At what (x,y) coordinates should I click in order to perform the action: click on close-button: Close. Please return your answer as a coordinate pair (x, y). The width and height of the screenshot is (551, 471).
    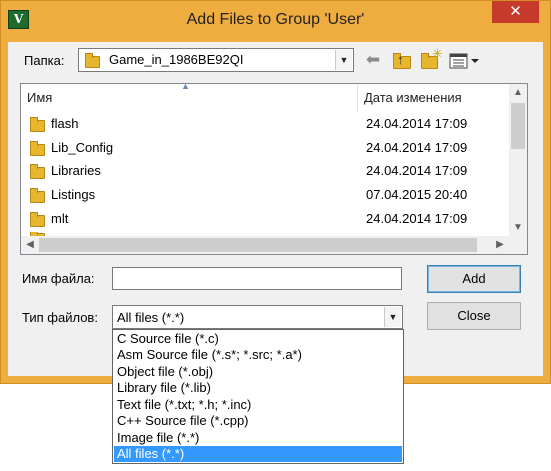
    Looking at the image, I should click on (474, 316).